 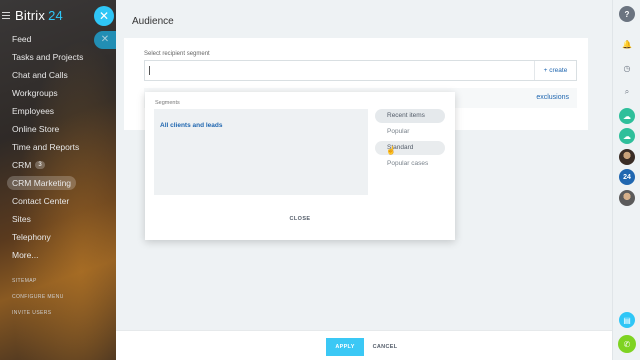 I want to click on sidebar-header: Bitrix 24, so click(x=31, y=15).